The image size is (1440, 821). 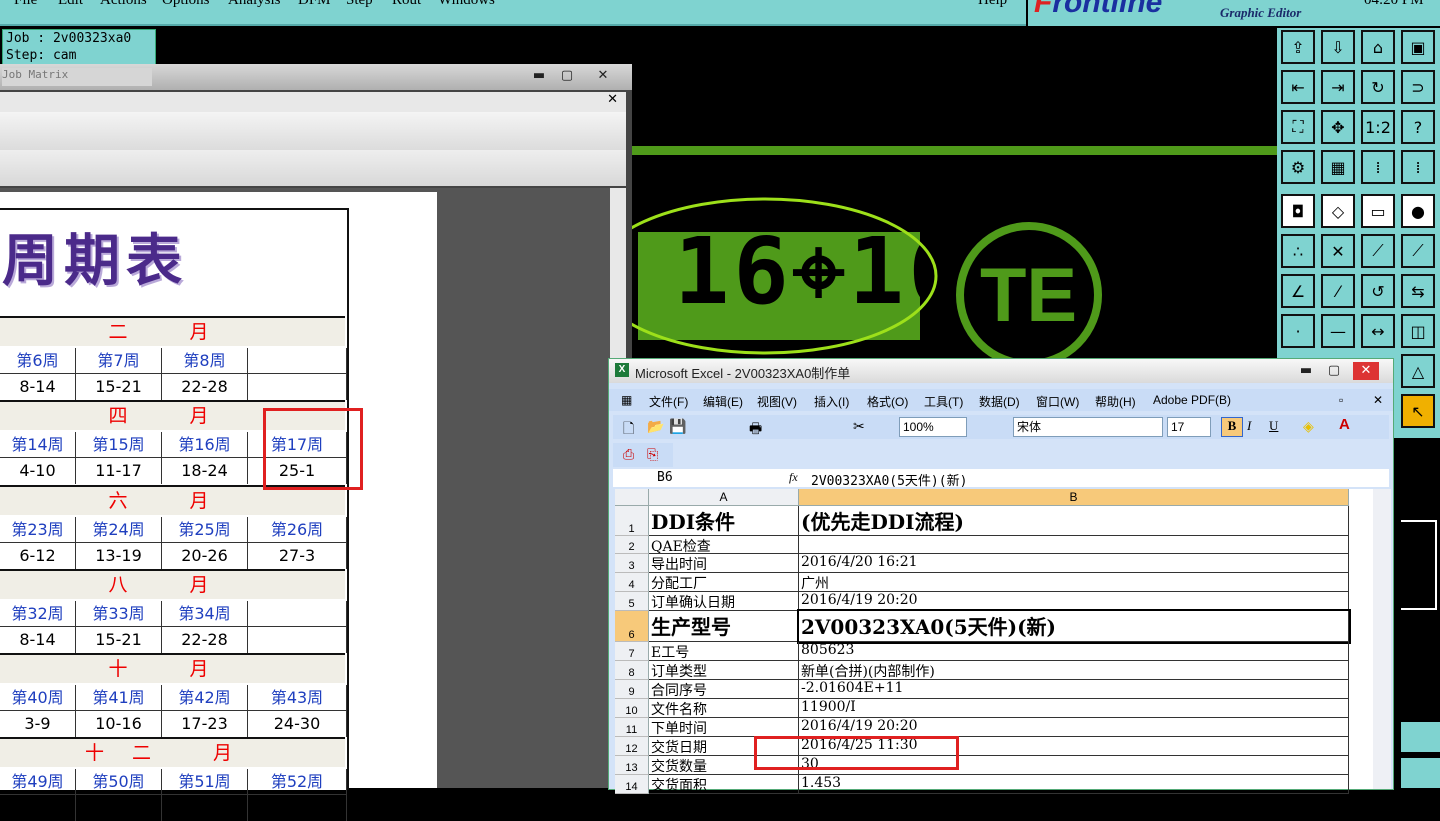 I want to click on select-all-corner, so click(x=632, y=497).